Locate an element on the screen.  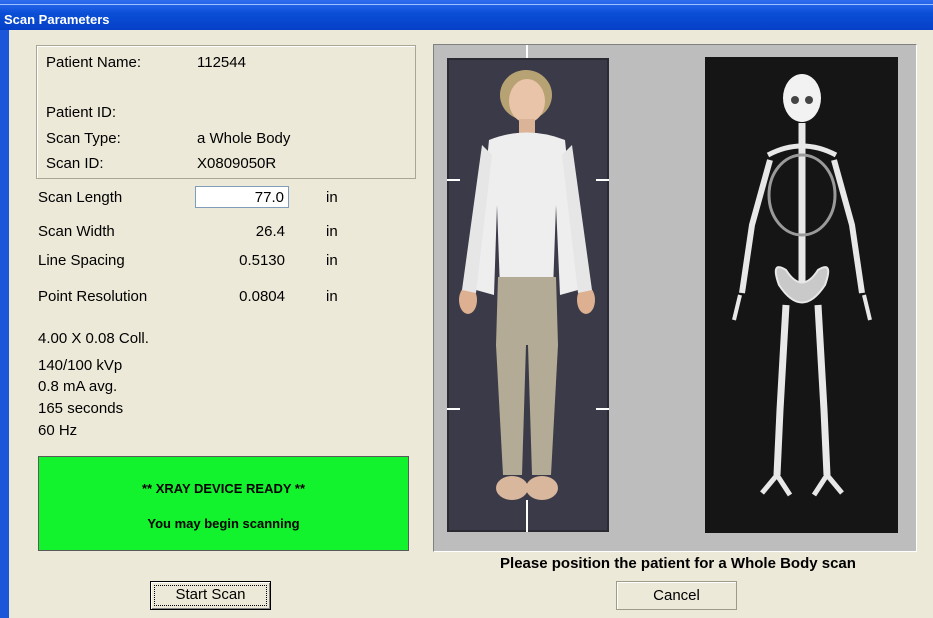
patient-name-label: Patient Name: is located at coordinates (94, 62).